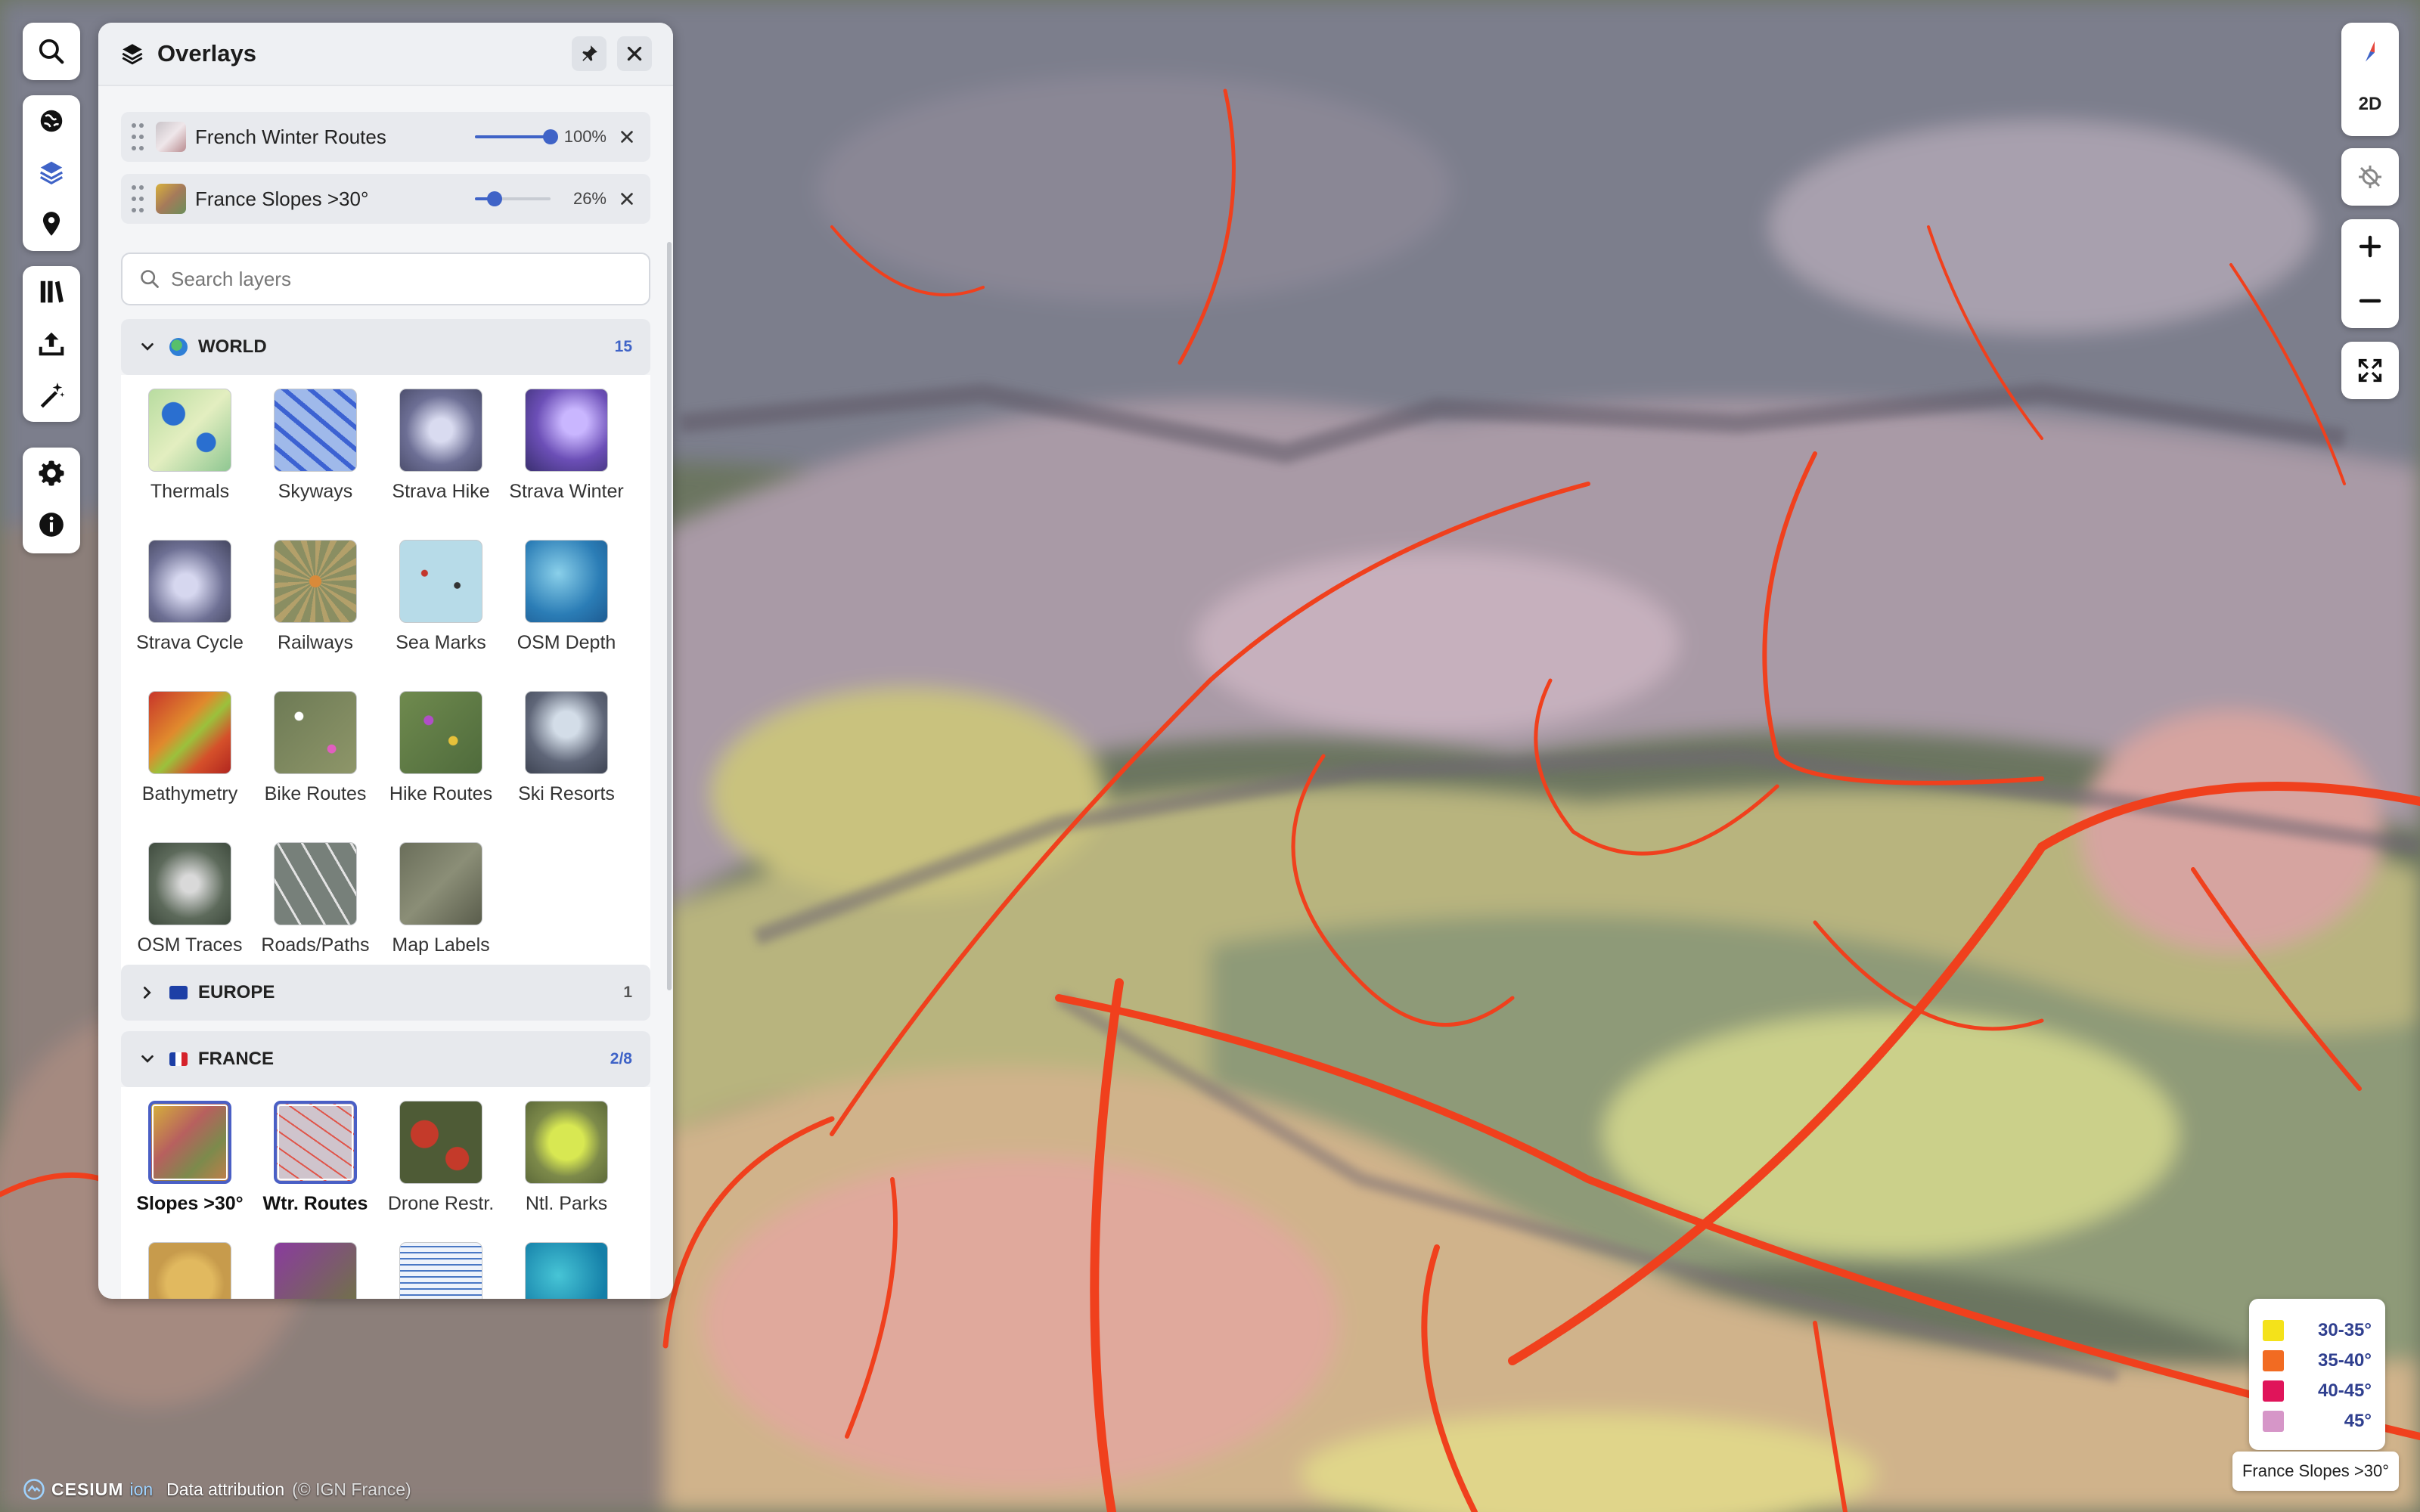 The image size is (2420, 1512). What do you see at coordinates (2370, 301) in the screenshot?
I see `zoom-out-button` at bounding box center [2370, 301].